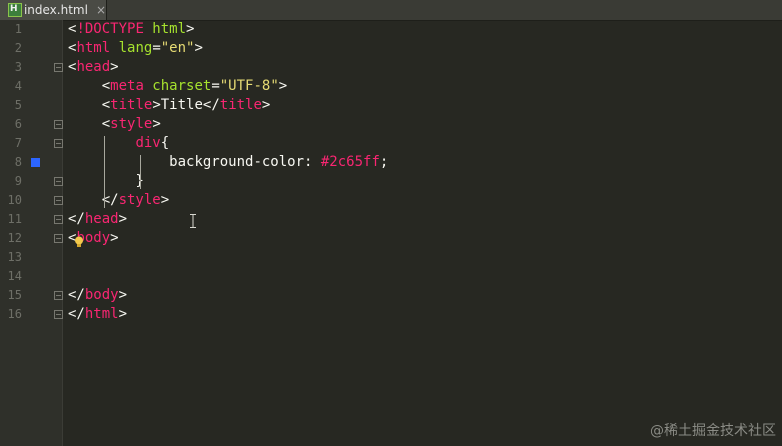 Image resolution: width=782 pixels, height=446 pixels. What do you see at coordinates (14, 257) in the screenshot?
I see `line-number: 13` at bounding box center [14, 257].